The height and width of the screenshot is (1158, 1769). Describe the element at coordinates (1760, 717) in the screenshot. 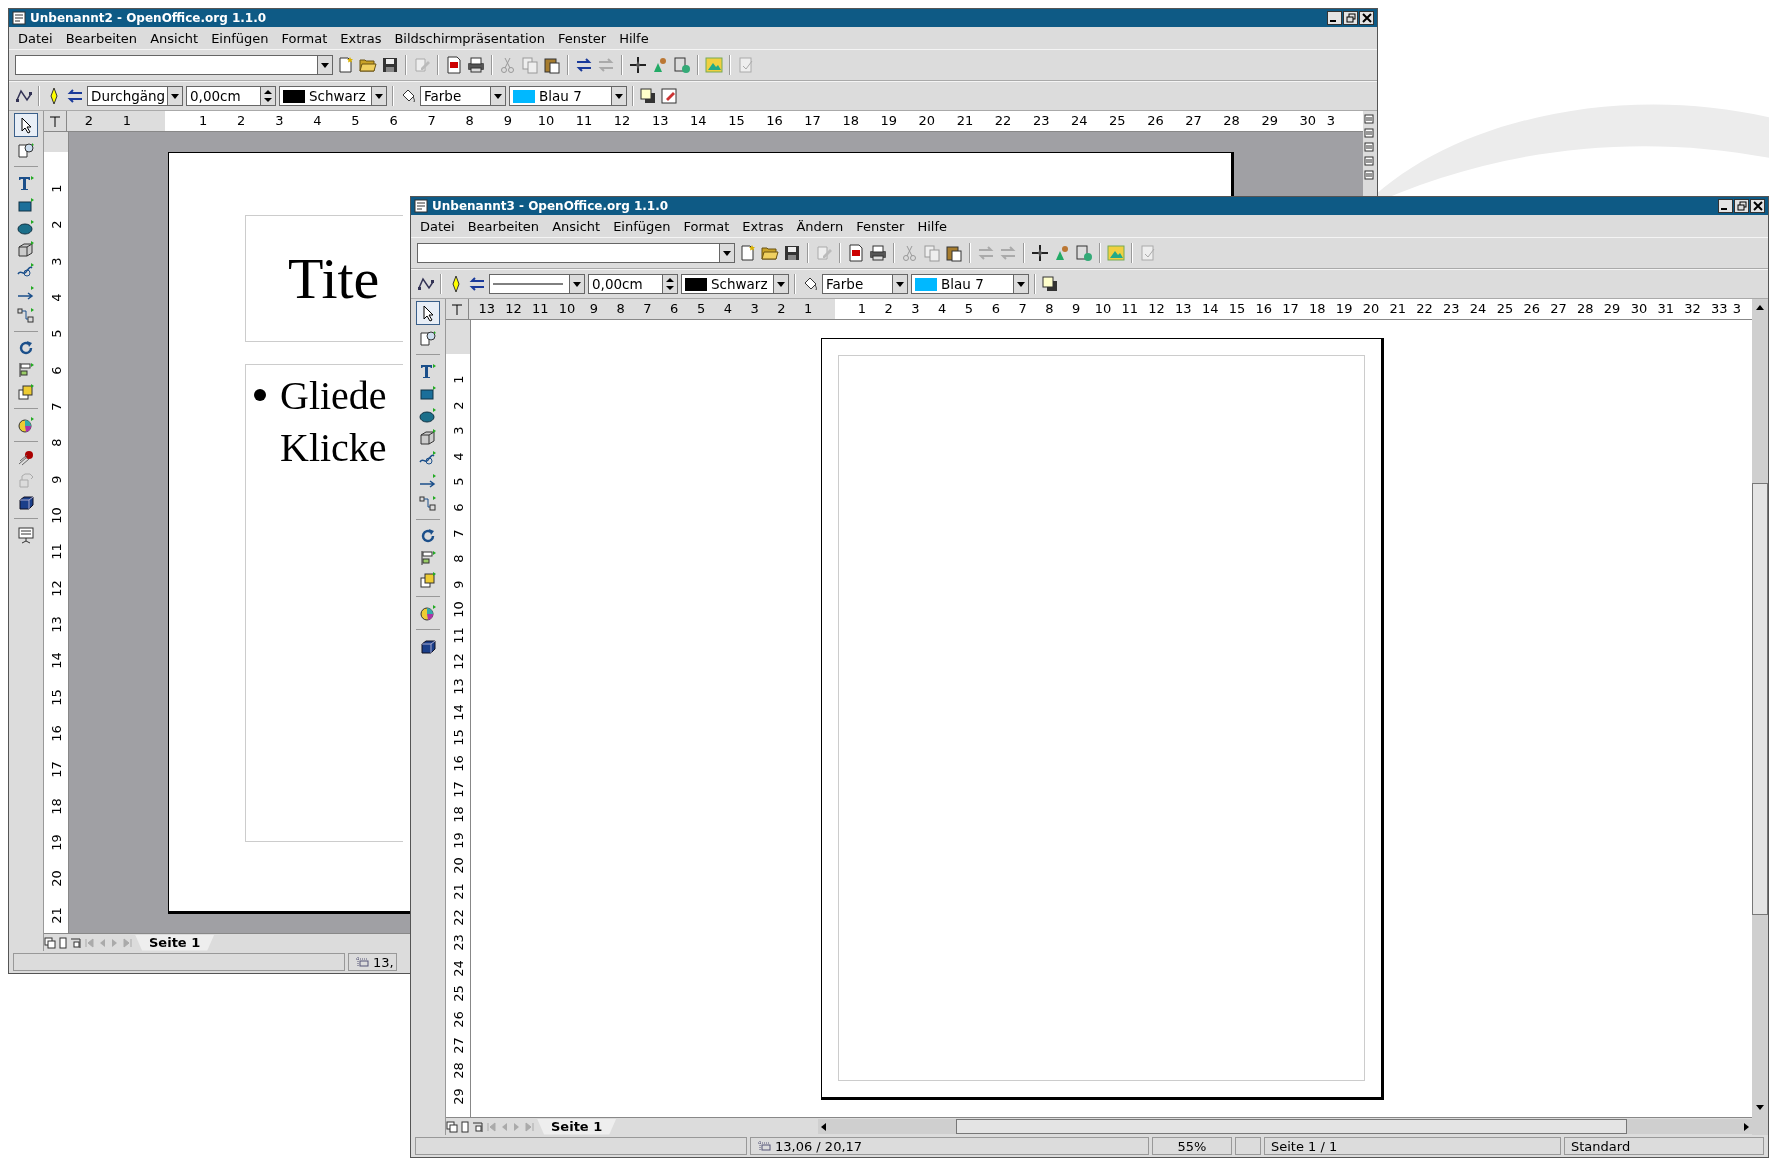

I see `vertical-scrollbar` at that location.